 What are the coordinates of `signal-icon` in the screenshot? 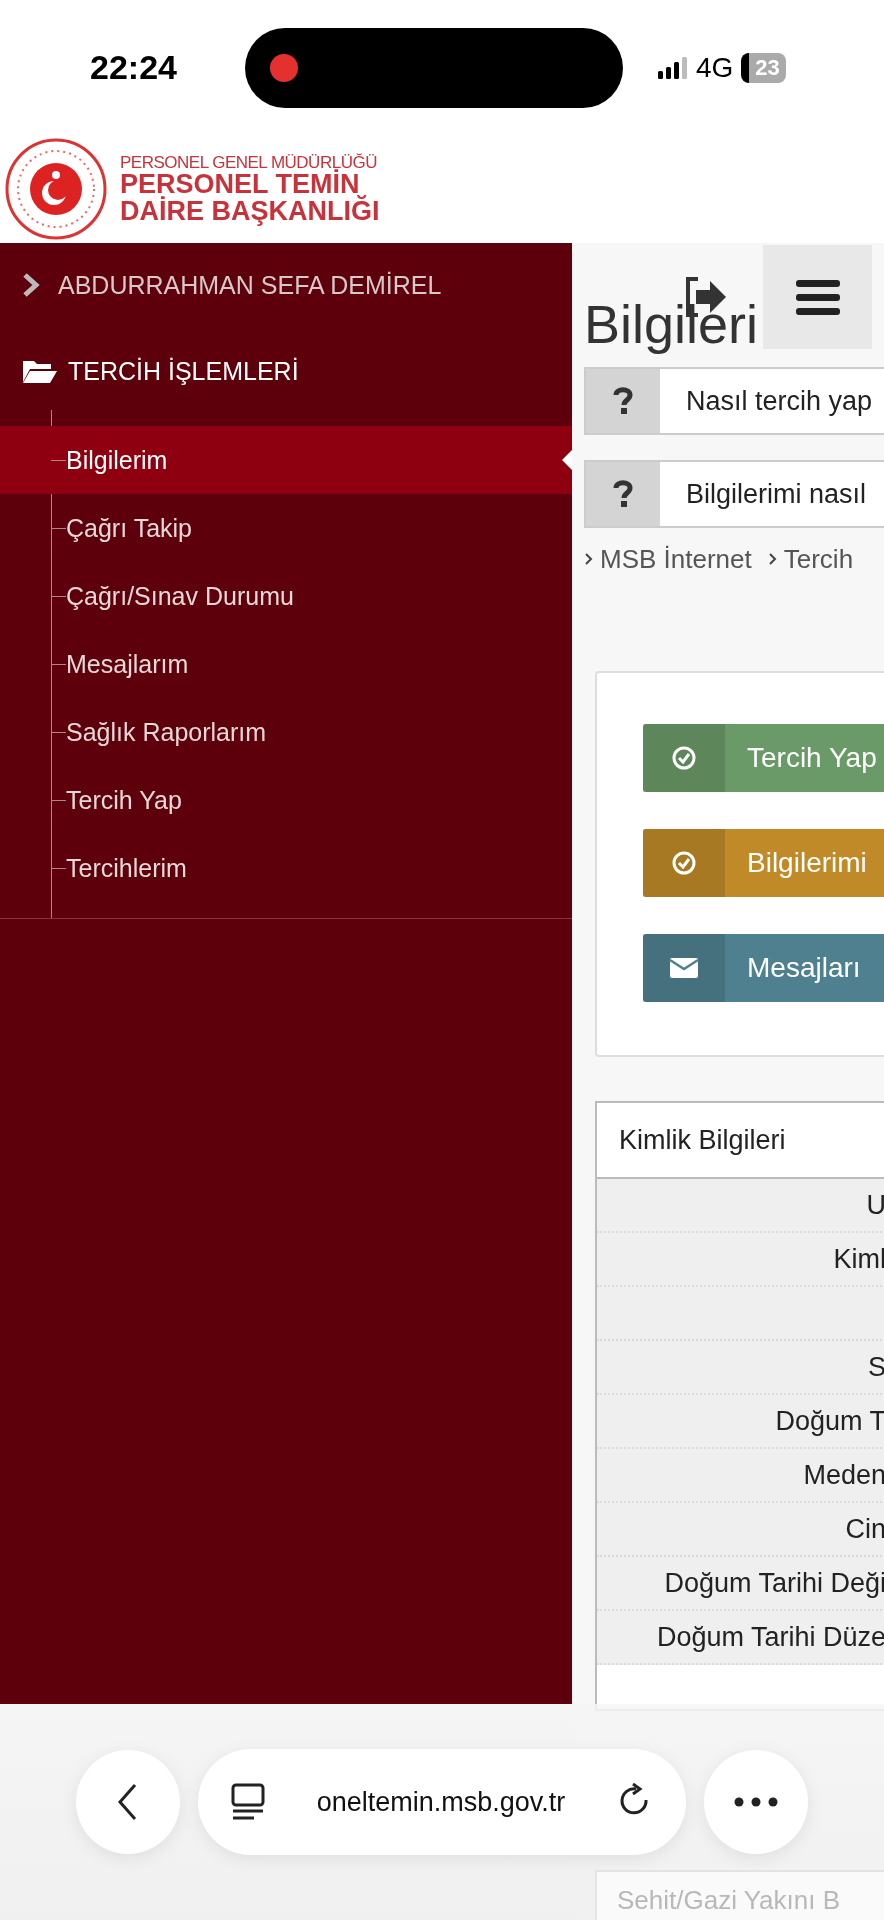 It's located at (673, 67).